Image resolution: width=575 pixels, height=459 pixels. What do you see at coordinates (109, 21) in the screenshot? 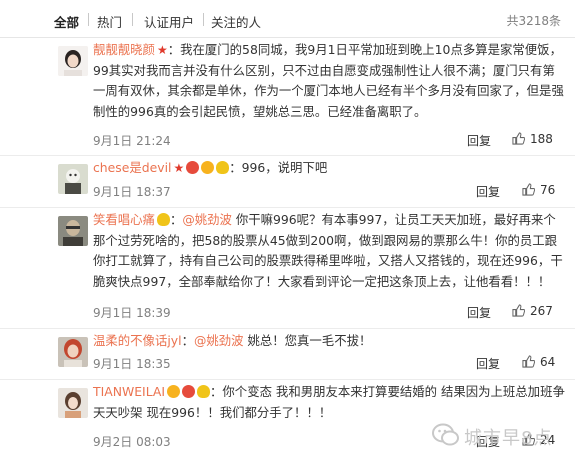
I see `tab-hot: 热门` at bounding box center [109, 21].